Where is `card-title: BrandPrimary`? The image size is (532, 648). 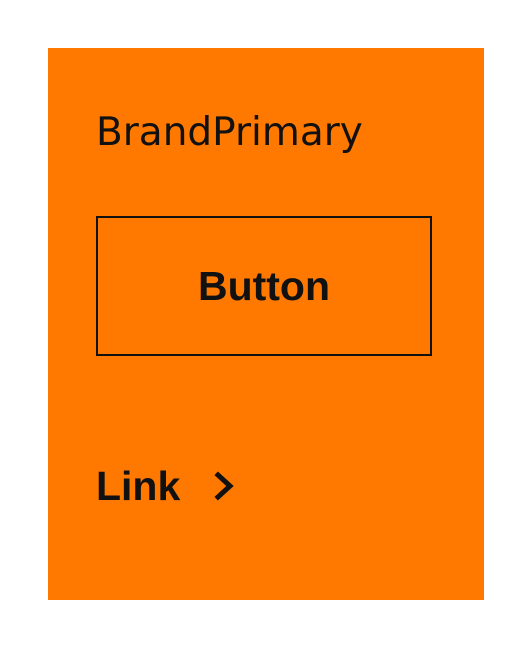 card-title: BrandPrimary is located at coordinates (229, 132).